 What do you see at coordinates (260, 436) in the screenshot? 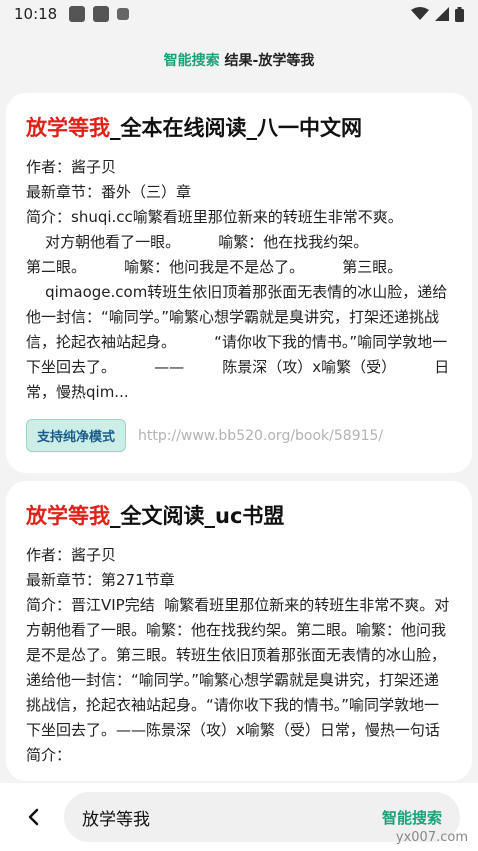
I see `source-url: http://www.bb520.org/book/58915/` at bounding box center [260, 436].